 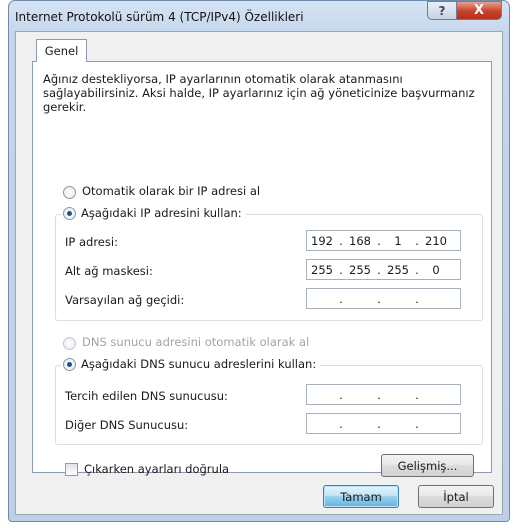 I want to click on tab-genel: Genel, so click(x=61, y=50).